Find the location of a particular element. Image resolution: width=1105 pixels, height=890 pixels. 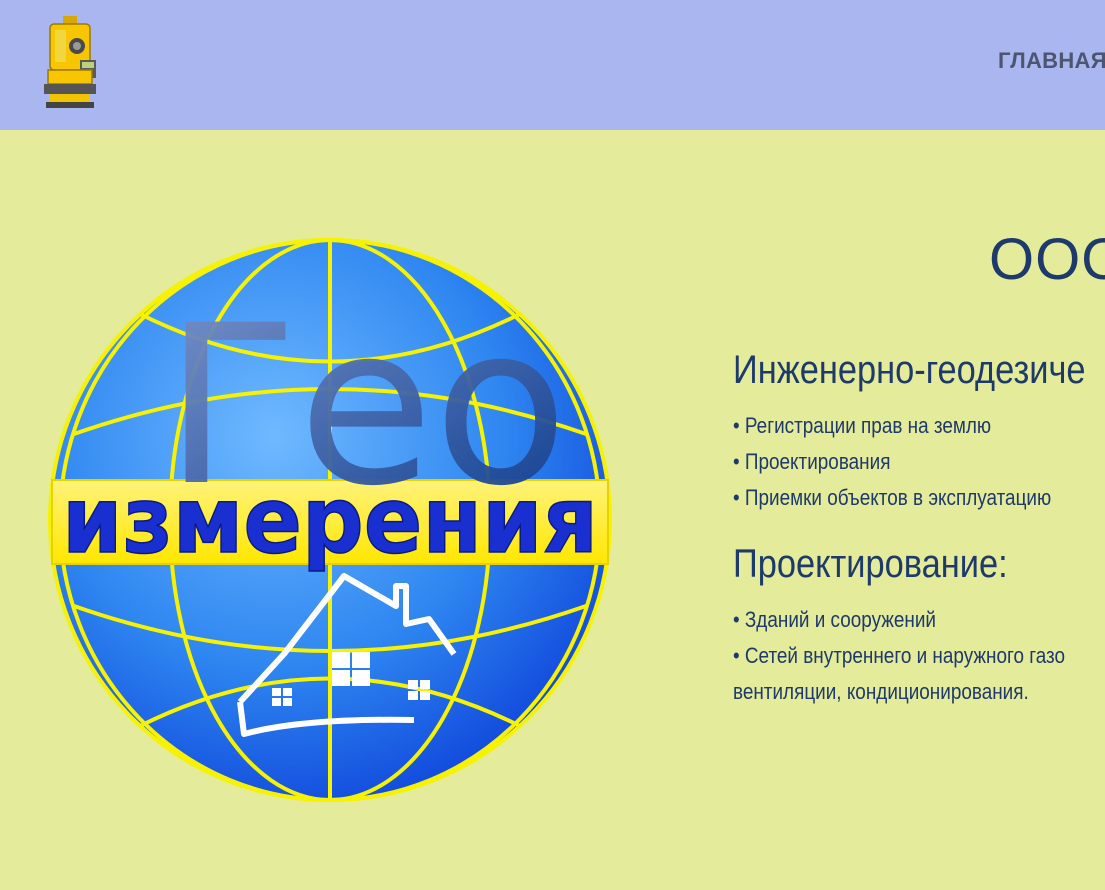

logo-word-izmereniya: измерения is located at coordinates (330, 520).